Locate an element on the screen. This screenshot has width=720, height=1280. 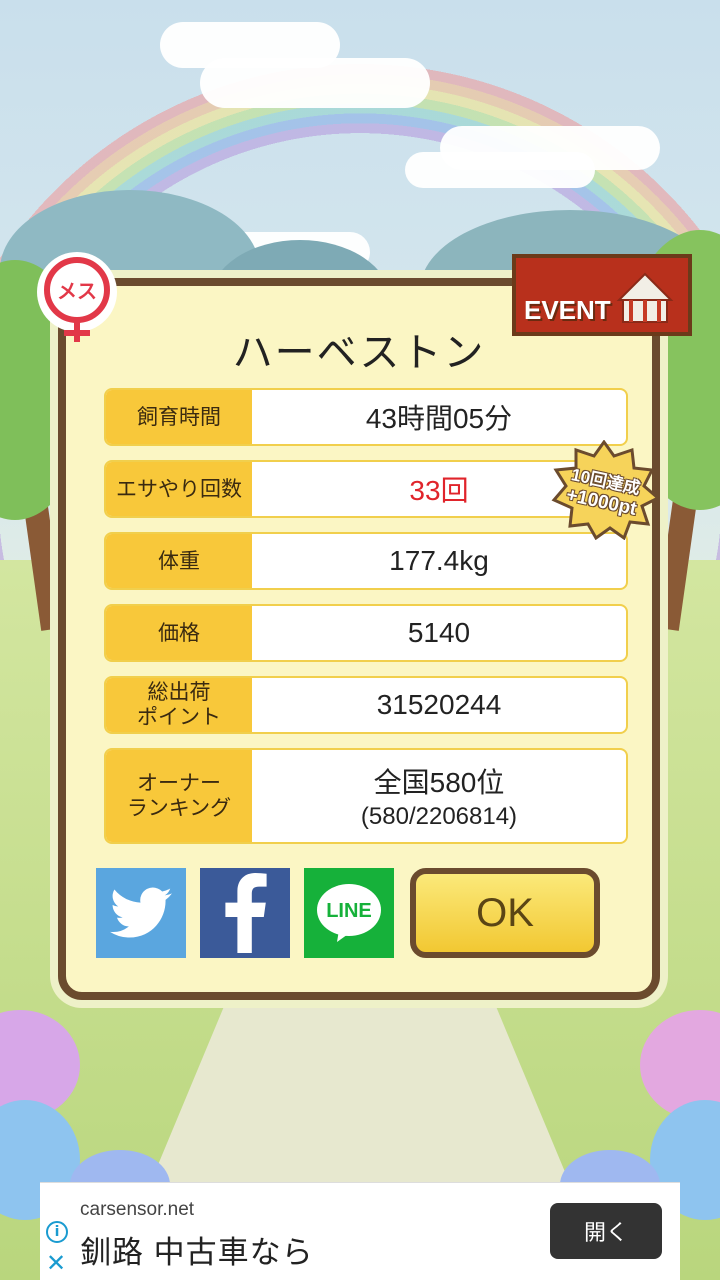
stat-label: 体重 is located at coordinates (179, 561).